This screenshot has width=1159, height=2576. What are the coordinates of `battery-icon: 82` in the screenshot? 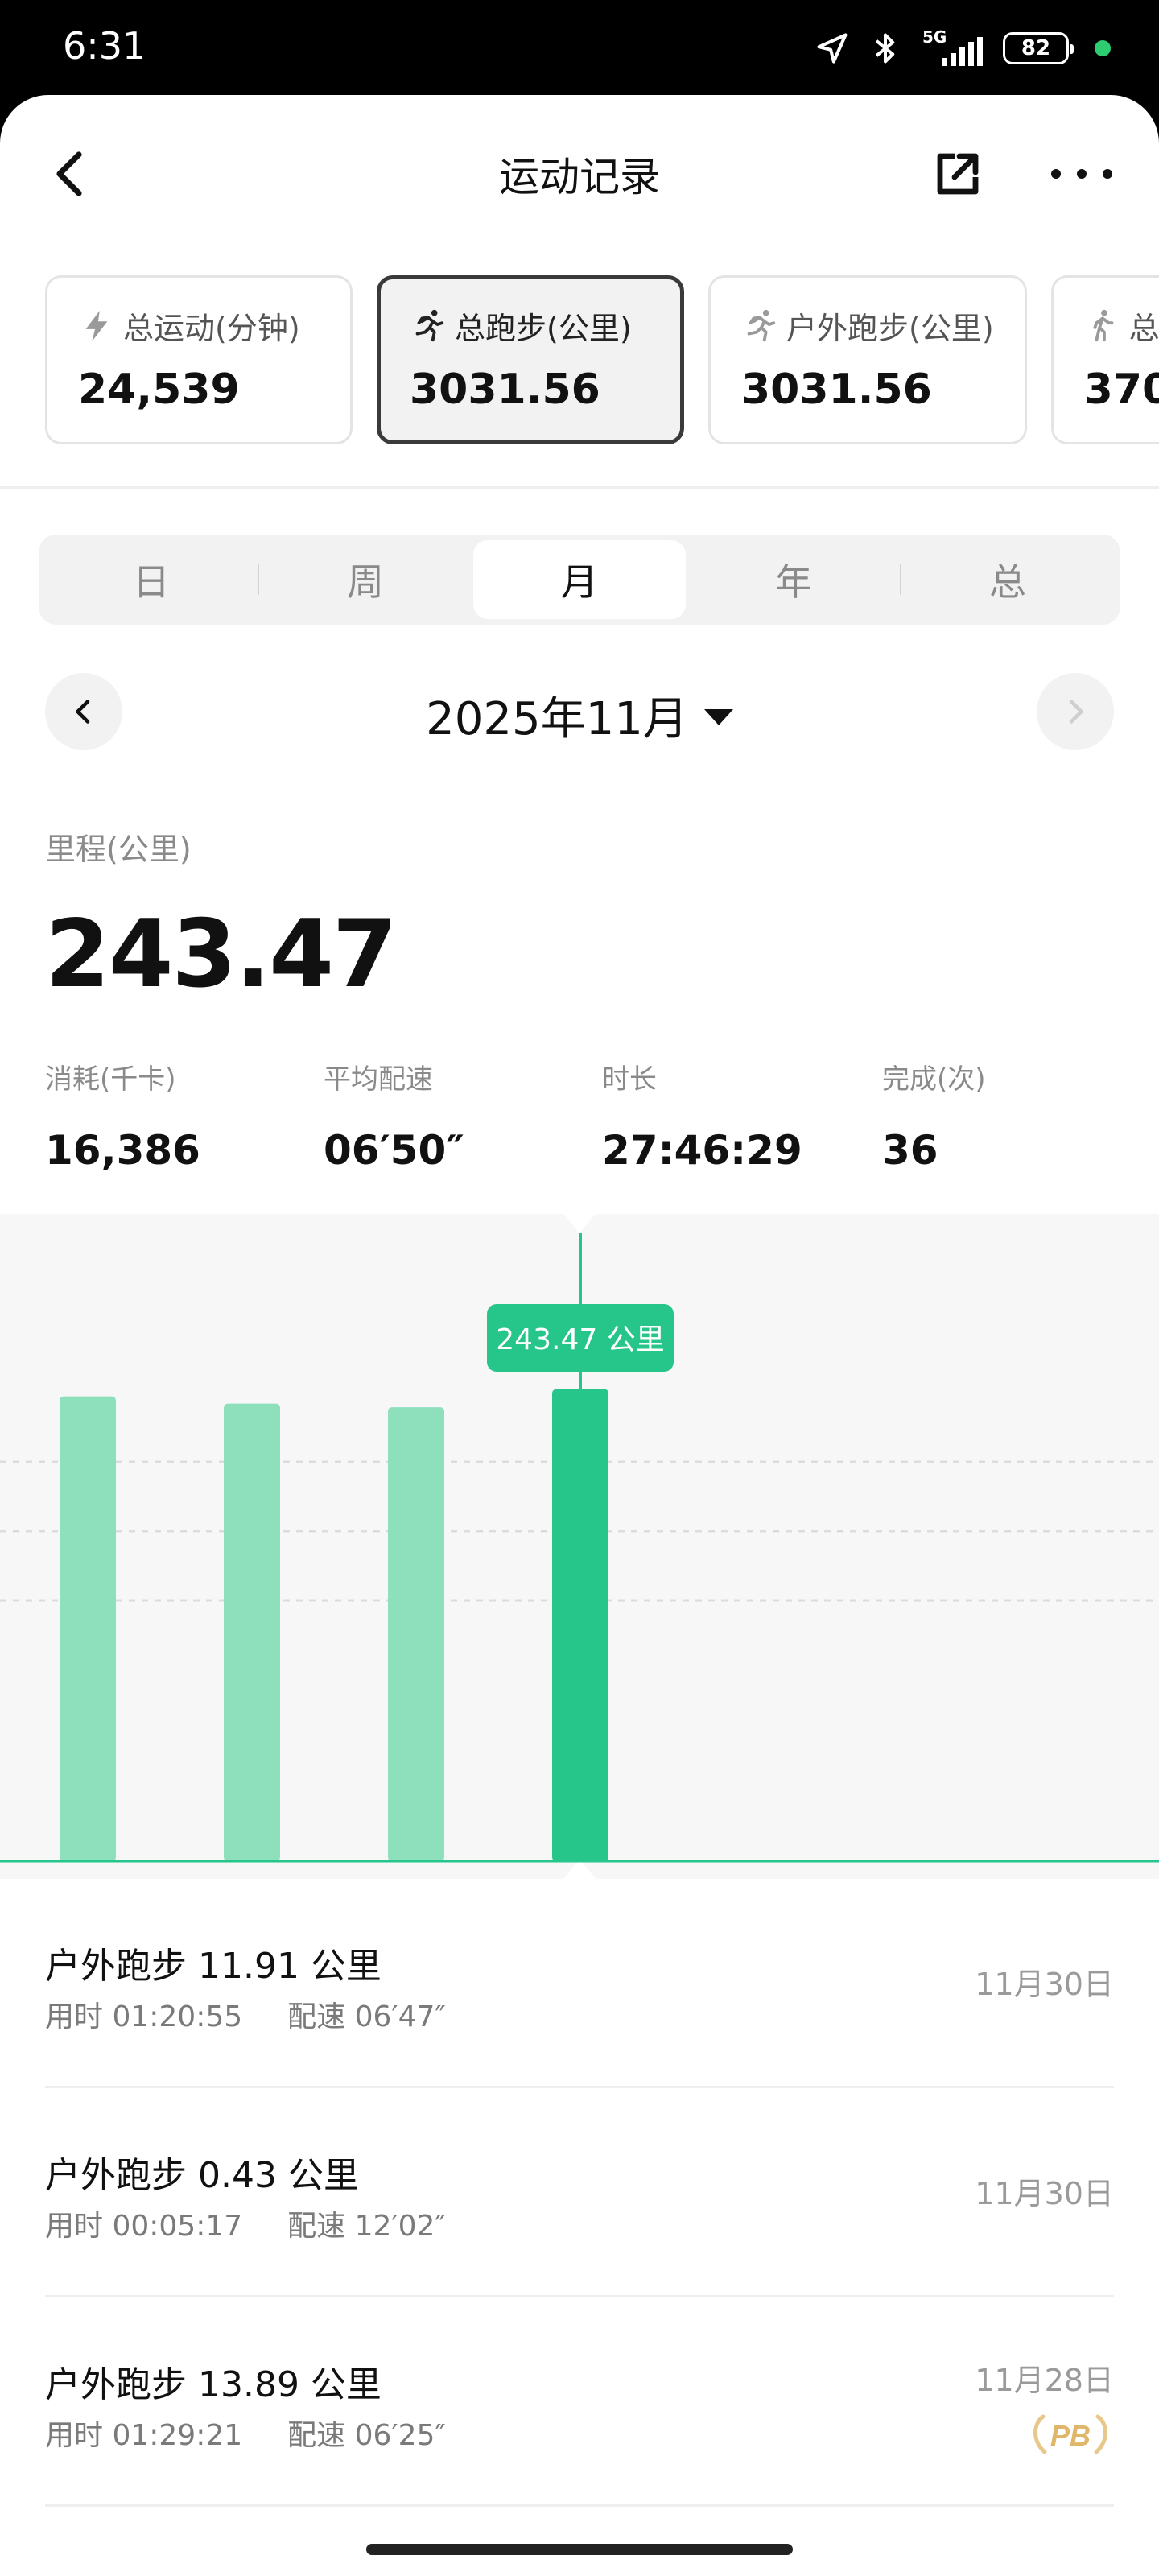 It's located at (1038, 48).